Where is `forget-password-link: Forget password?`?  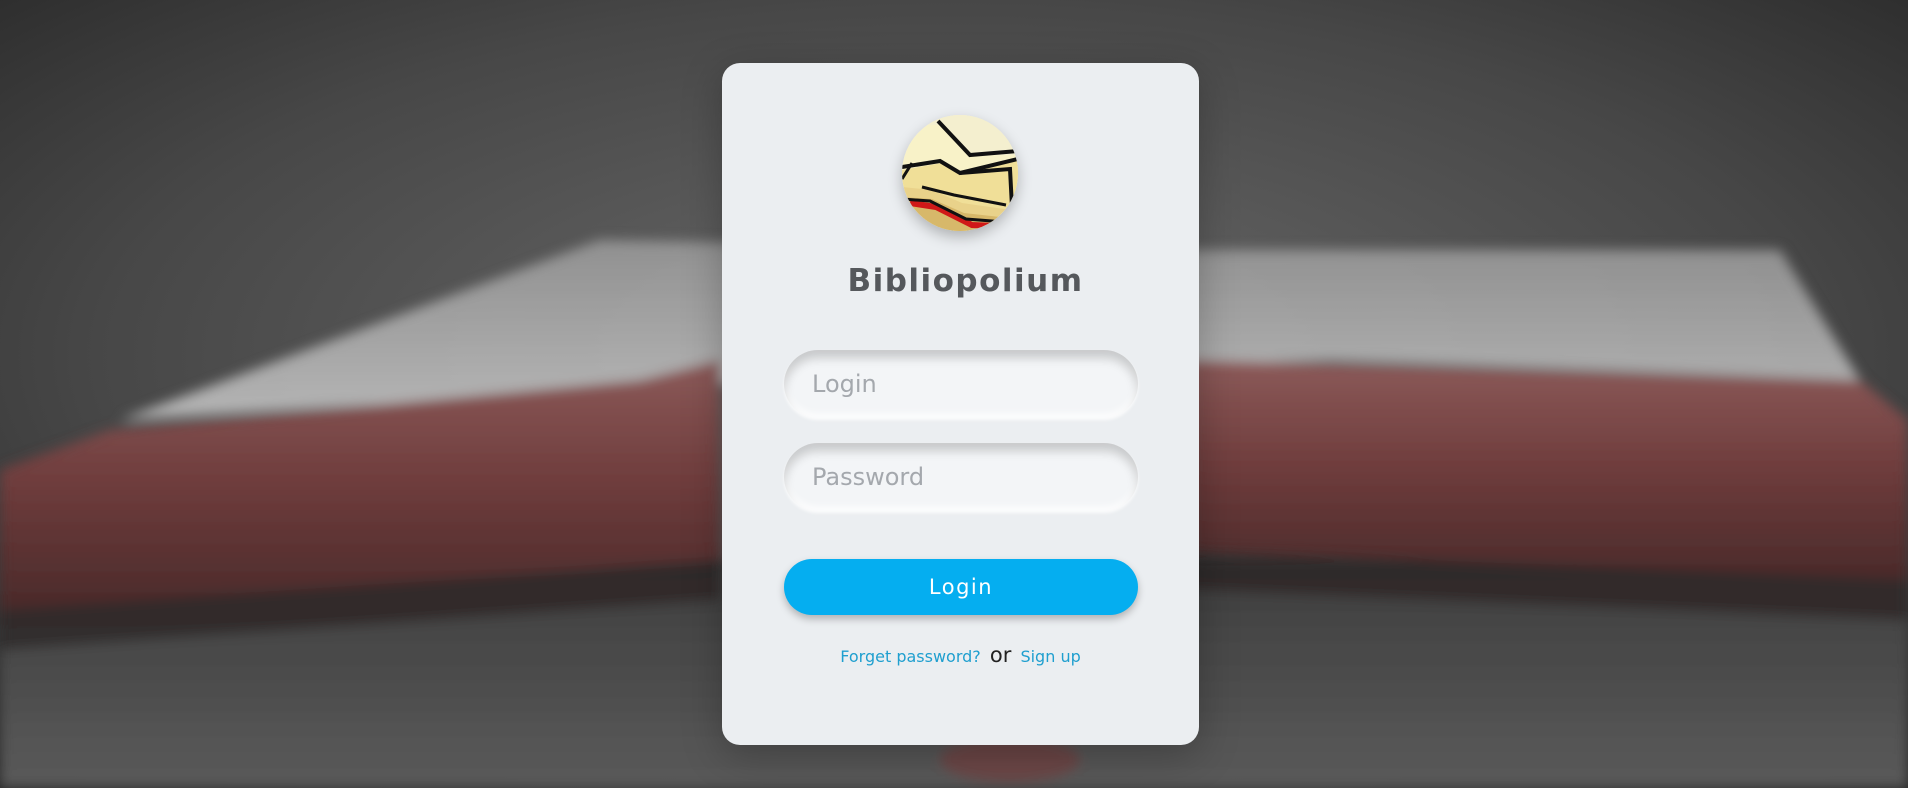 forget-password-link: Forget password? is located at coordinates (910, 656).